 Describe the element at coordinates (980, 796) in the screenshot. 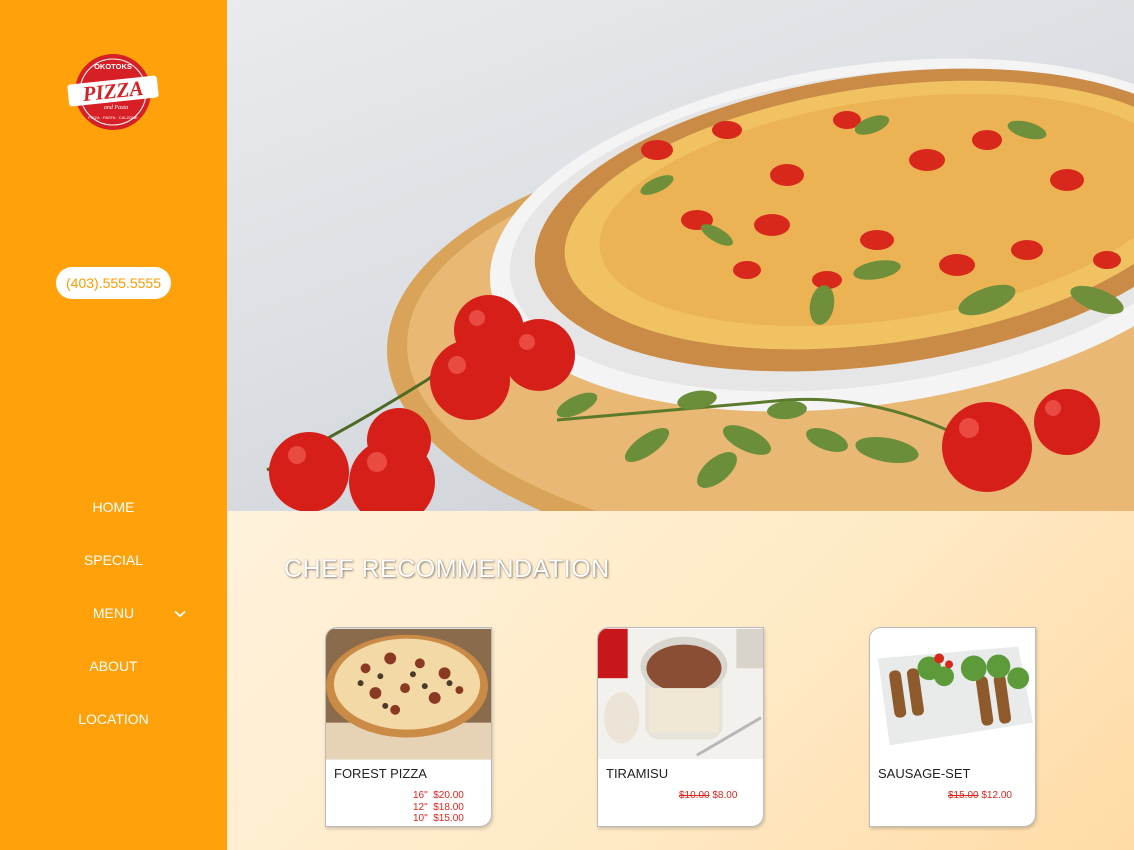

I see `price-line: $15.00 $12.00` at that location.